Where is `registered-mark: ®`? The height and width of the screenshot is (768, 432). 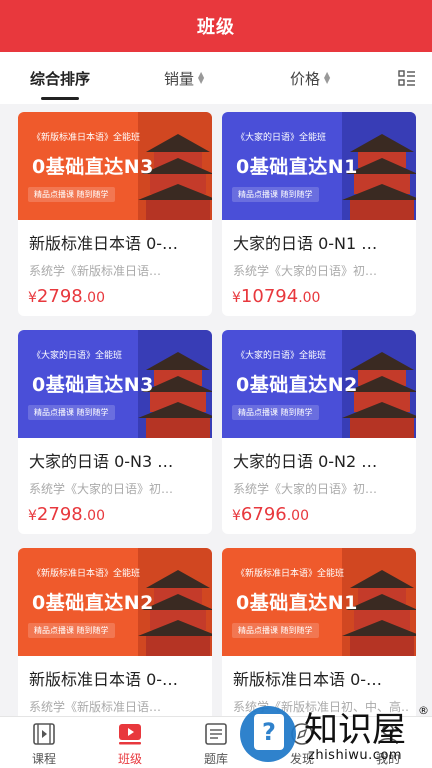 registered-mark: ® is located at coordinates (423, 710).